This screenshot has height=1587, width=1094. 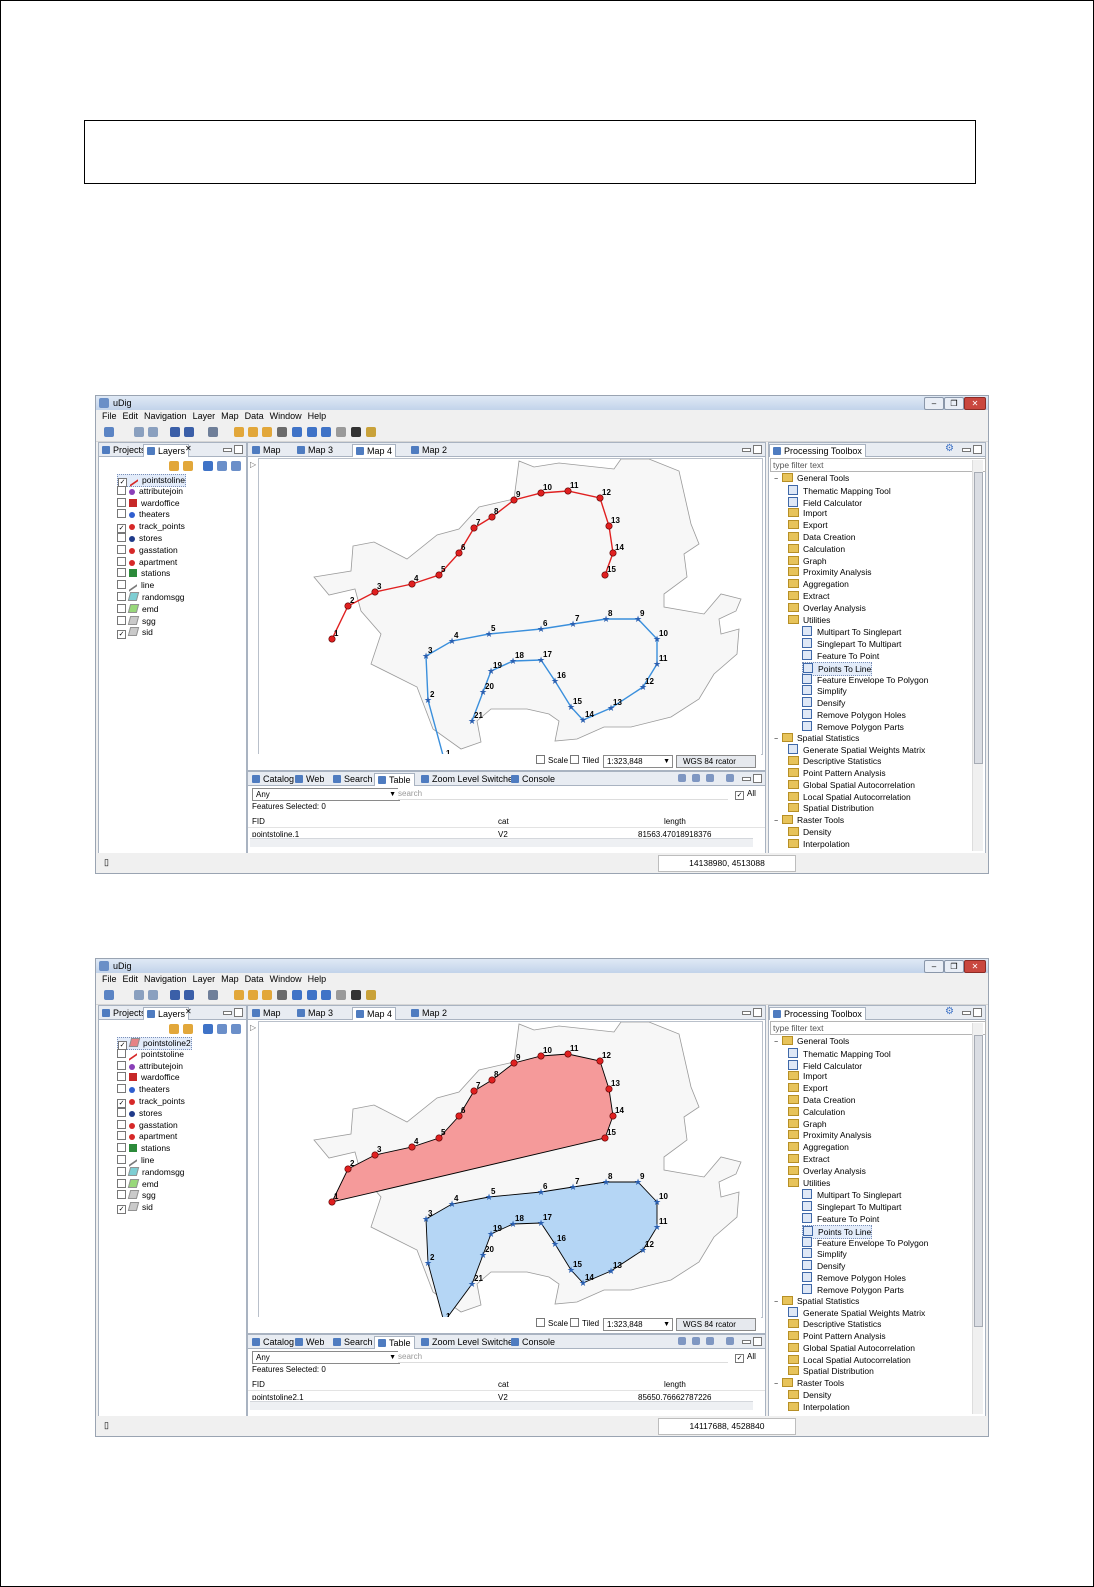 What do you see at coordinates (824, 1254) in the screenshot?
I see `tree-item-simplify: Simplify` at bounding box center [824, 1254].